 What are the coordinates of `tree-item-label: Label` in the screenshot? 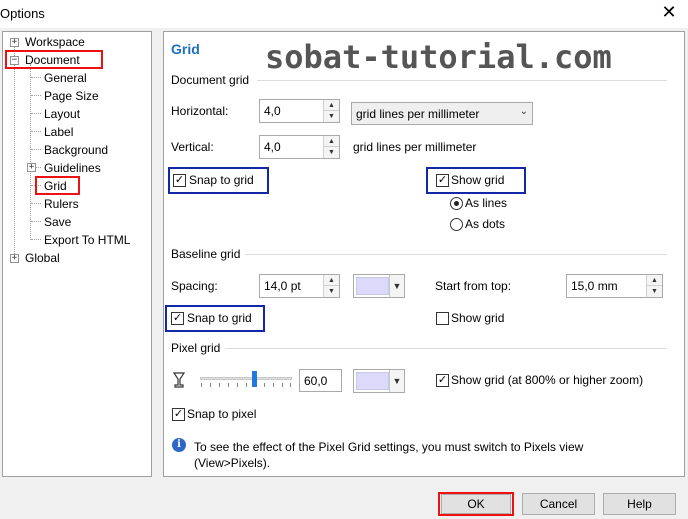 It's located at (58, 132).